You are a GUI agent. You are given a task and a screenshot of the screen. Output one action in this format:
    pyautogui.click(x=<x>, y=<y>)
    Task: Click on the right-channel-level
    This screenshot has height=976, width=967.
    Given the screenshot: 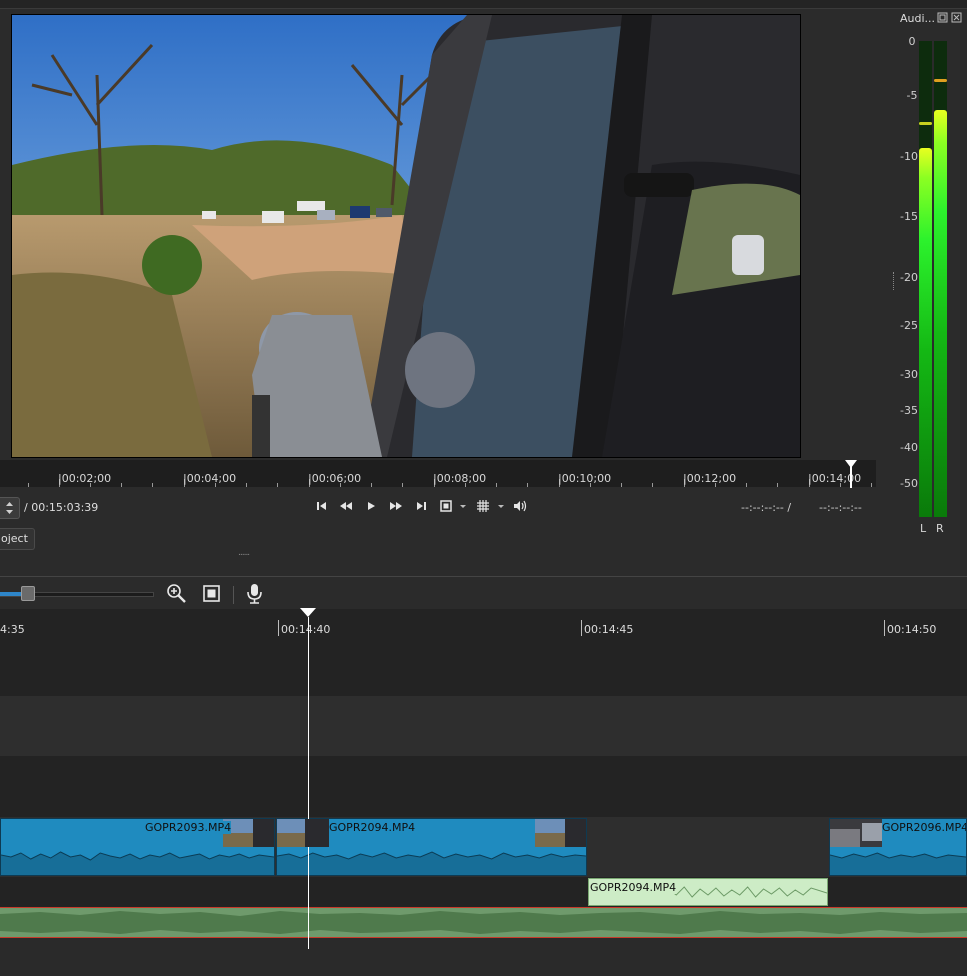 What is the action you would take?
    pyautogui.click(x=940, y=313)
    